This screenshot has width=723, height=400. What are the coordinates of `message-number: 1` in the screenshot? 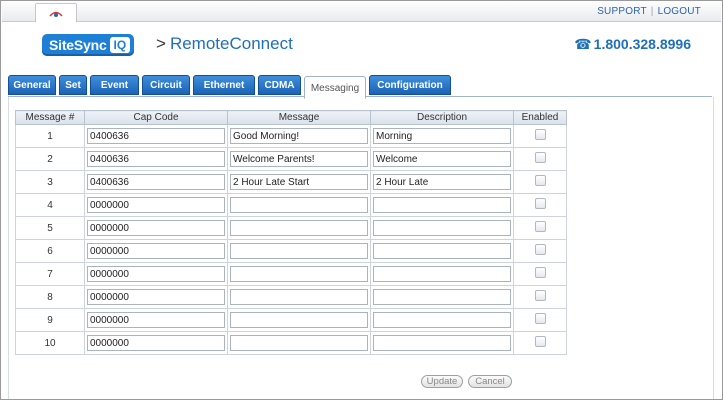 It's located at (50, 136).